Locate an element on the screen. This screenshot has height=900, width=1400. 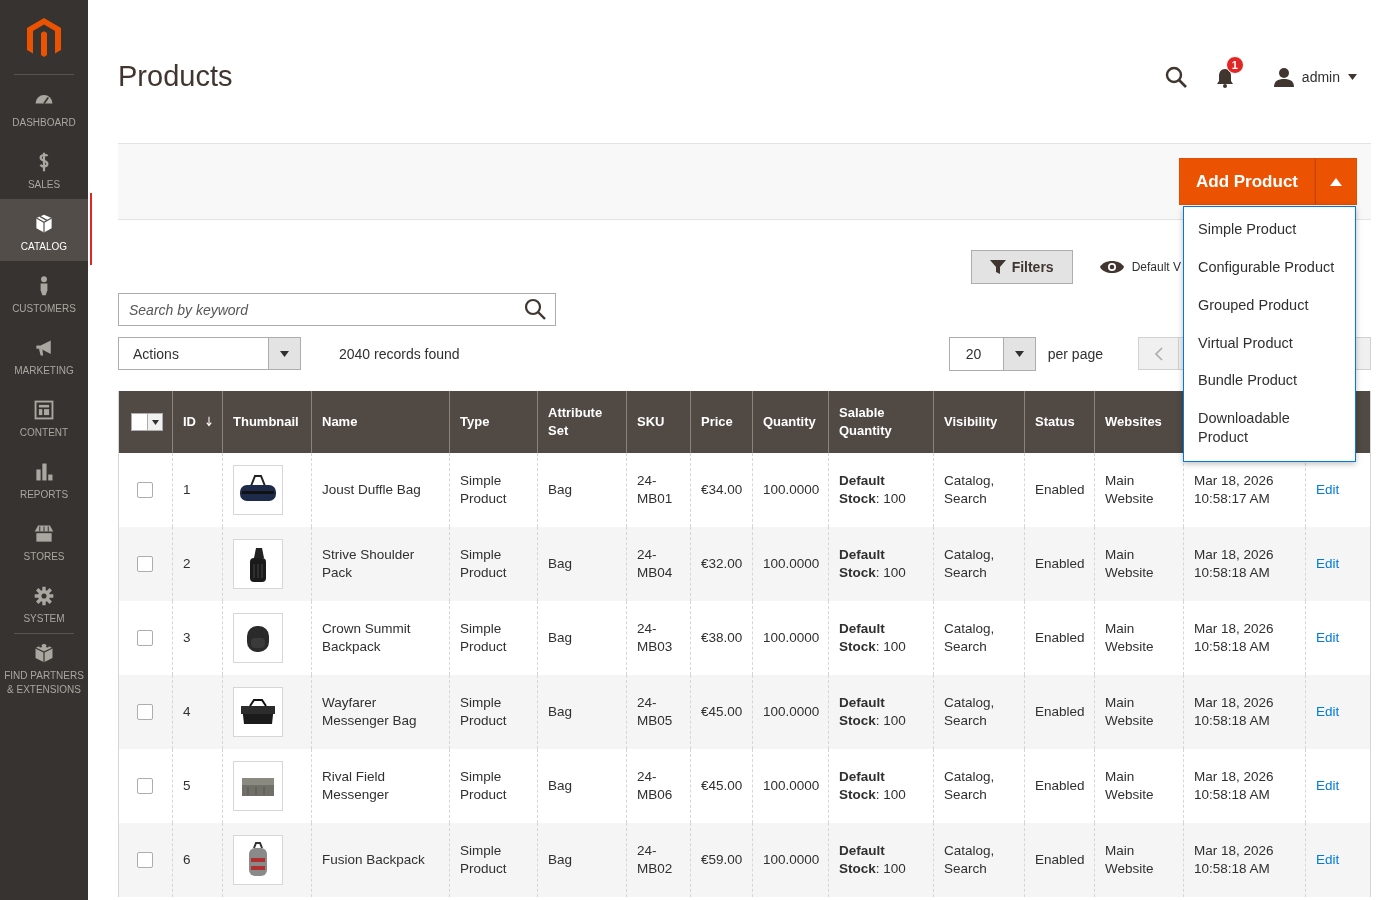
column-header: ID is located at coordinates (189, 422).